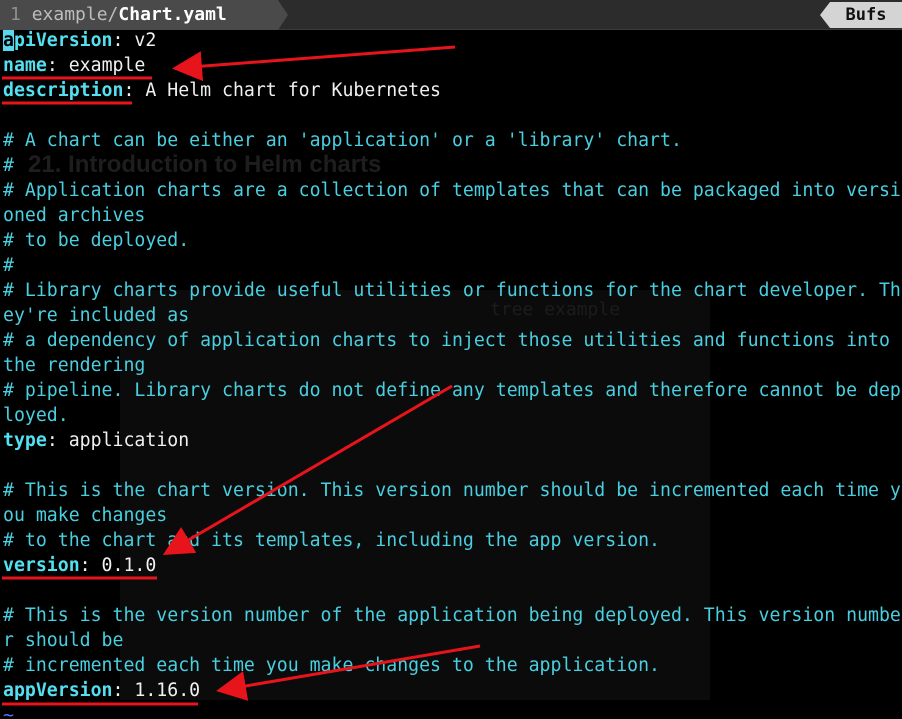 Image resolution: width=902 pixels, height=719 pixels. What do you see at coordinates (348, 672) in the screenshot?
I see `arrow-to-appversion` at bounding box center [348, 672].